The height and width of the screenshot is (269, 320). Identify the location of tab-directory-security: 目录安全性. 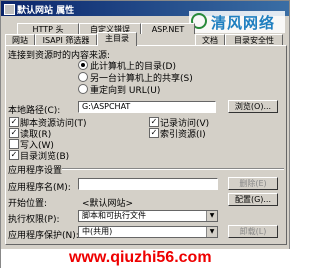
(254, 39).